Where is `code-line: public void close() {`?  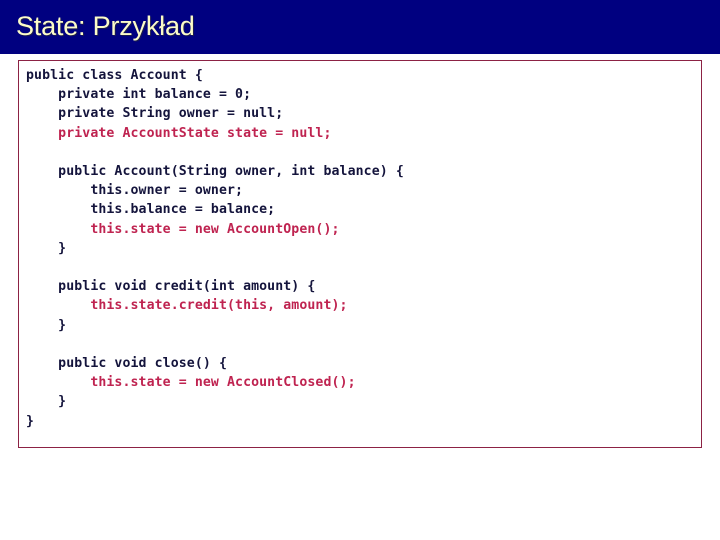 code-line: public void close() { is located at coordinates (126, 364).